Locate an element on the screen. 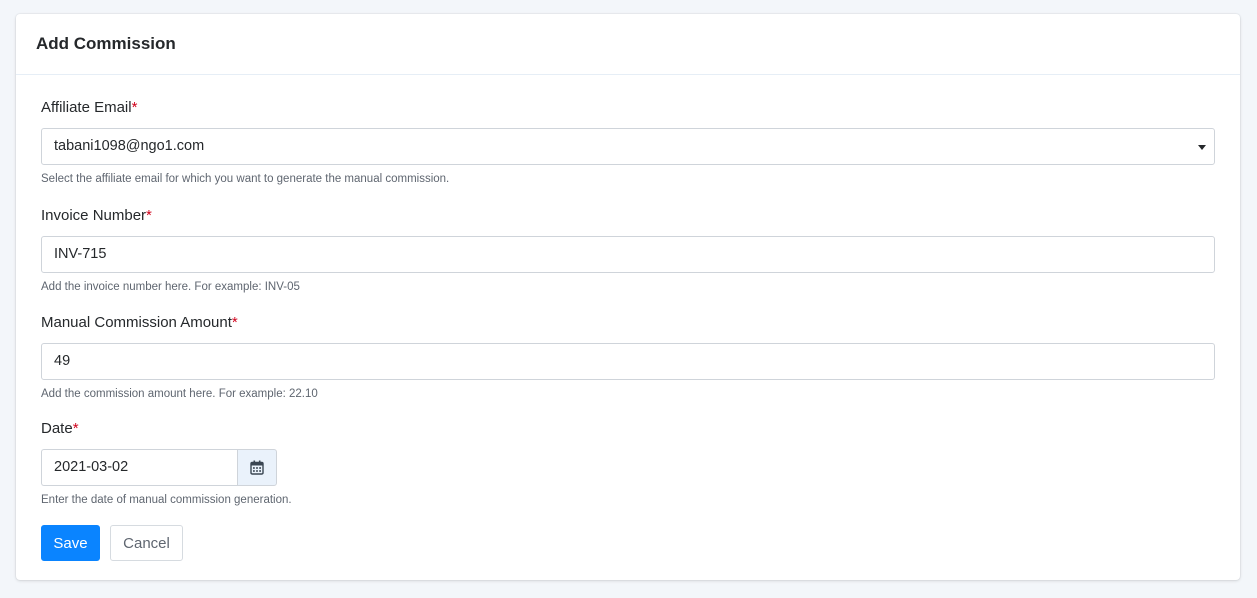  cancel-button: Cancel is located at coordinates (146, 543).